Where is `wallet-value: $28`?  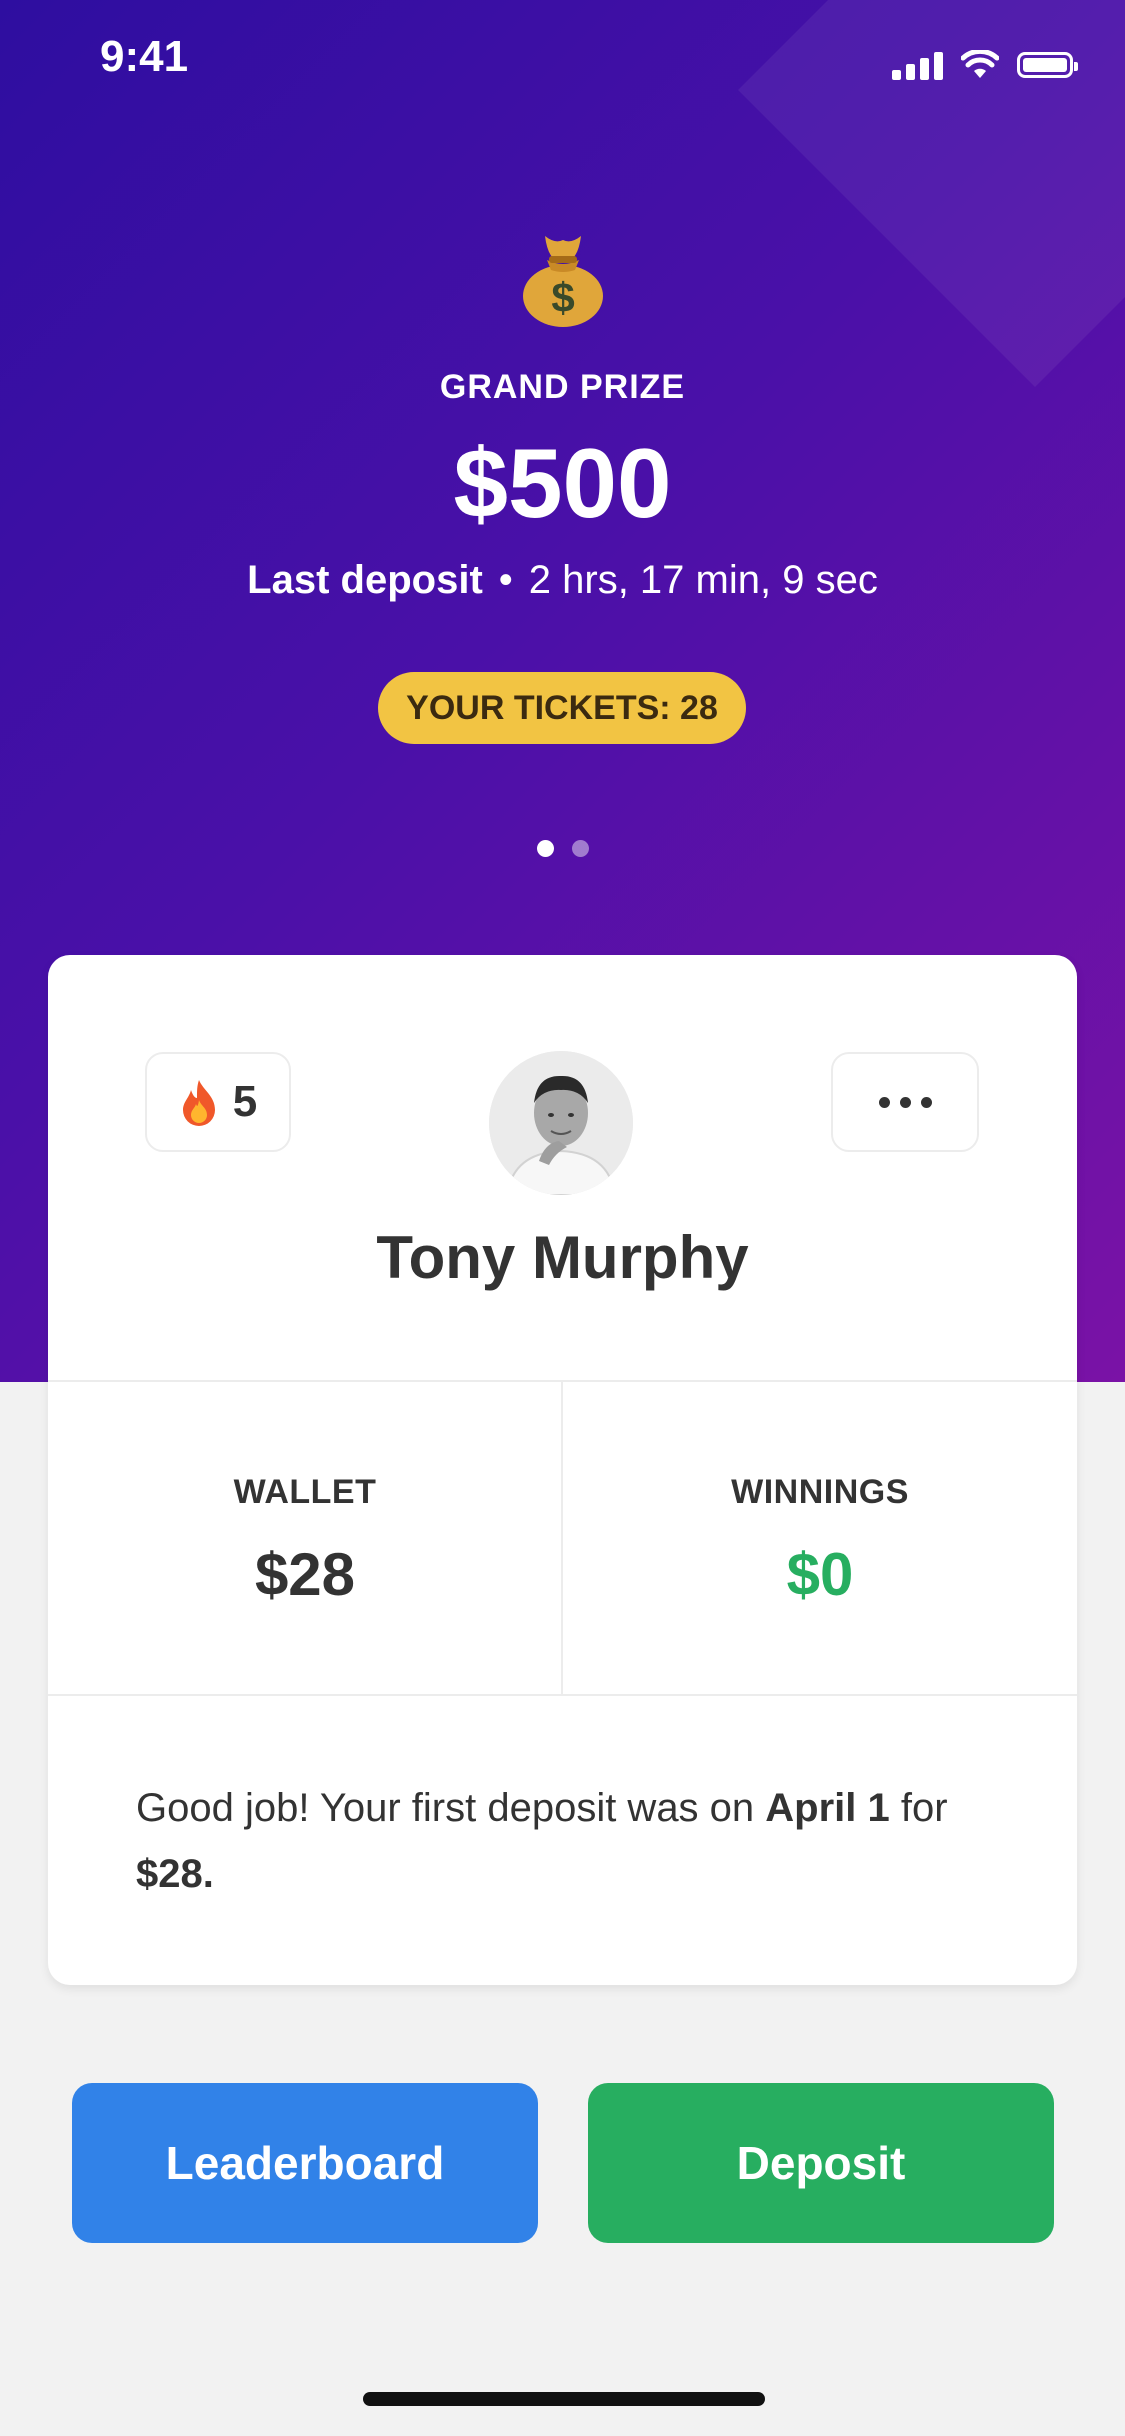 wallet-value: $28 is located at coordinates (305, 1574).